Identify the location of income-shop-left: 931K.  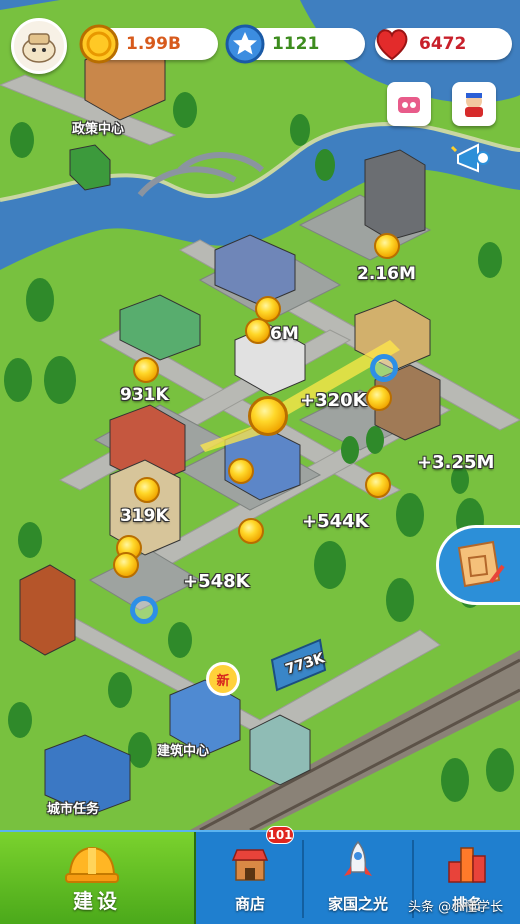
(144, 395).